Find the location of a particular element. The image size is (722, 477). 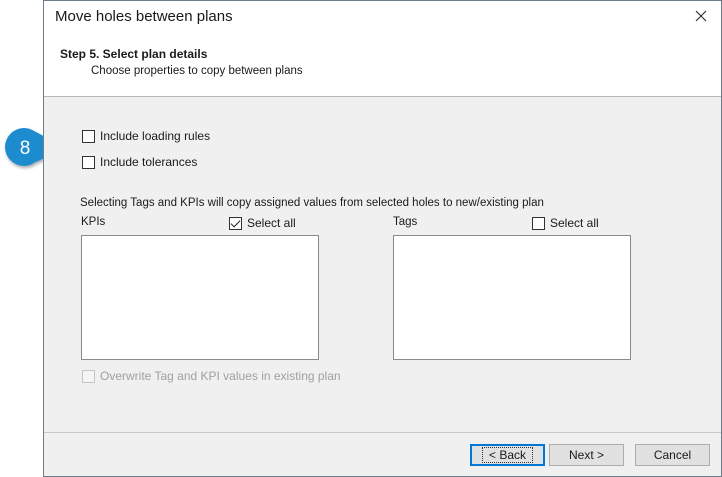

include-loading-rules-label: Include loading rules is located at coordinates (155, 136).